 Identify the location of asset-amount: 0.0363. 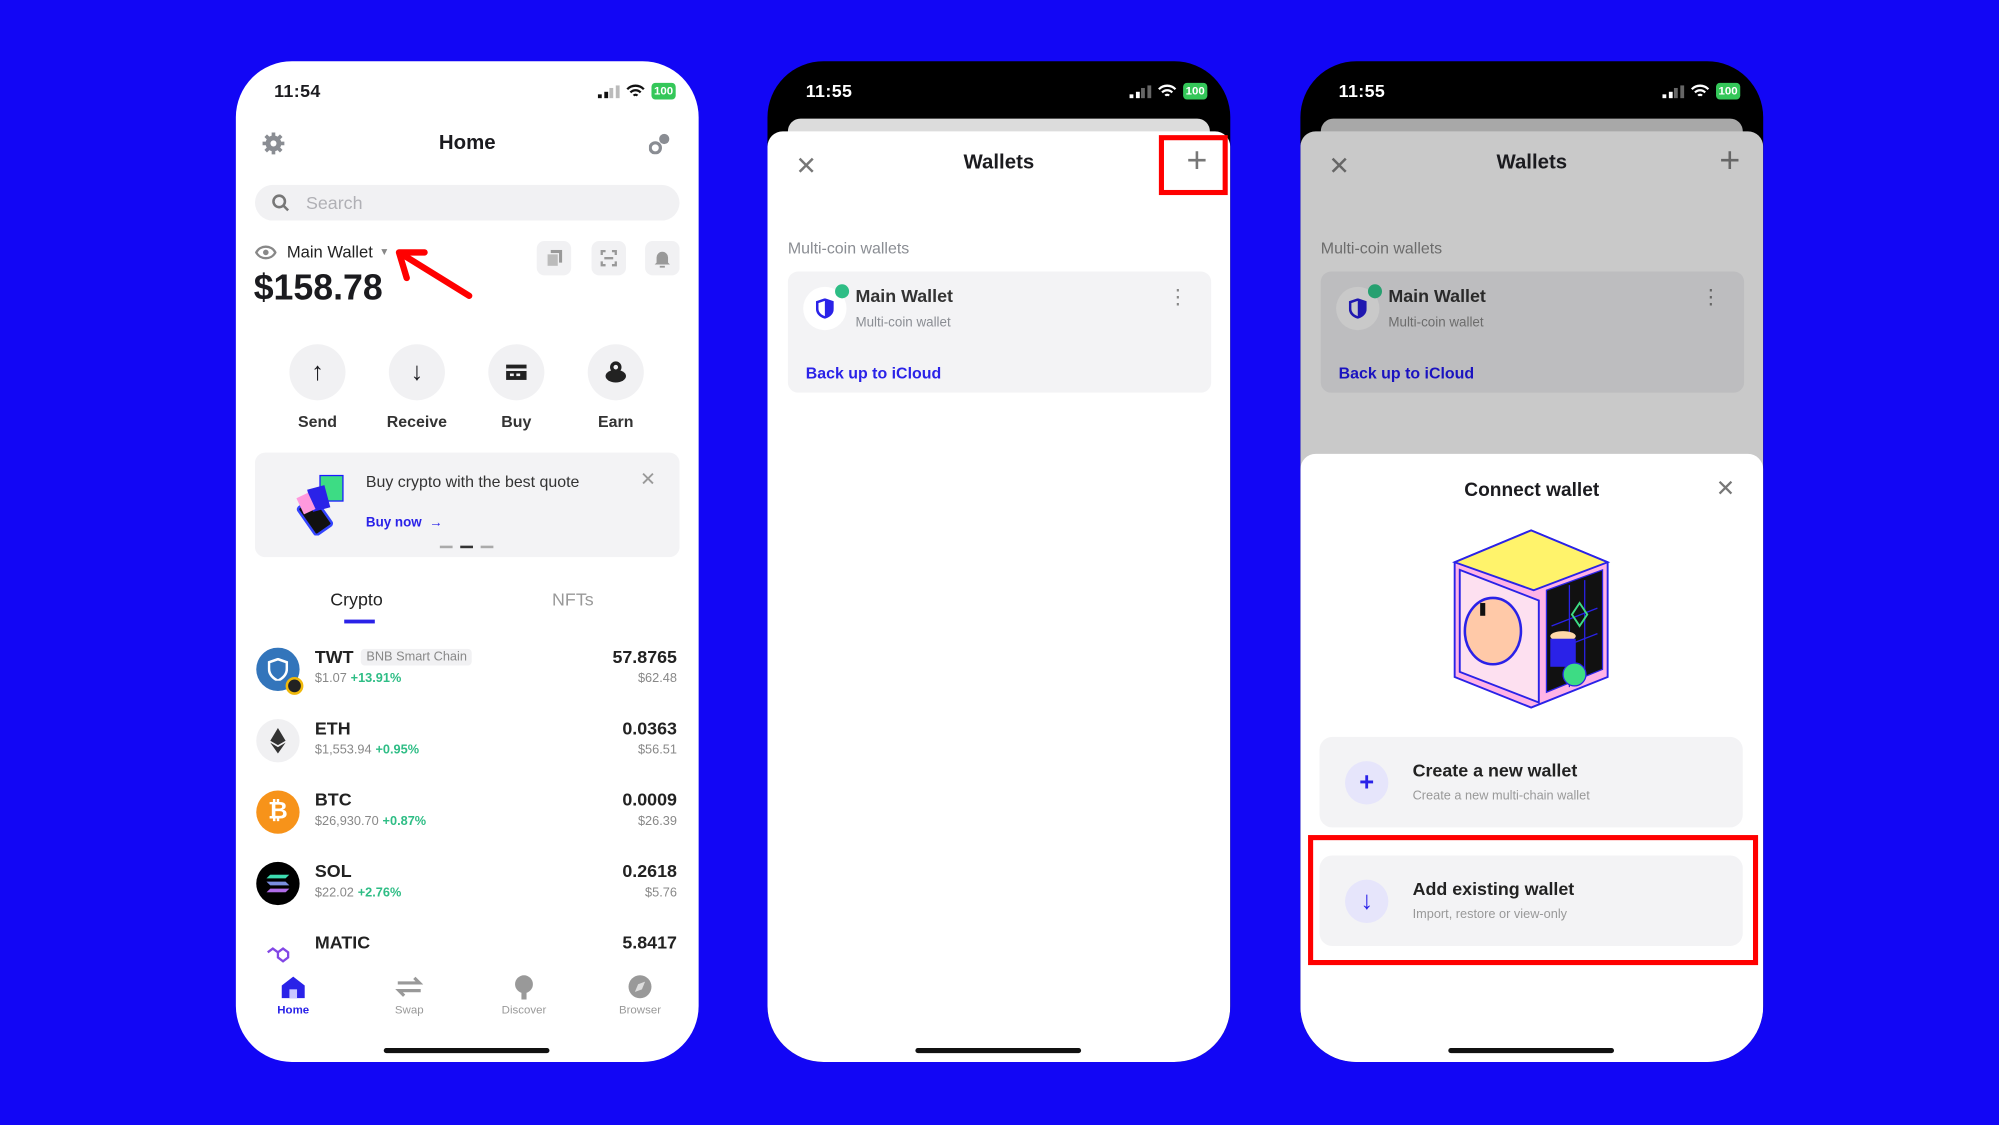
(649, 728).